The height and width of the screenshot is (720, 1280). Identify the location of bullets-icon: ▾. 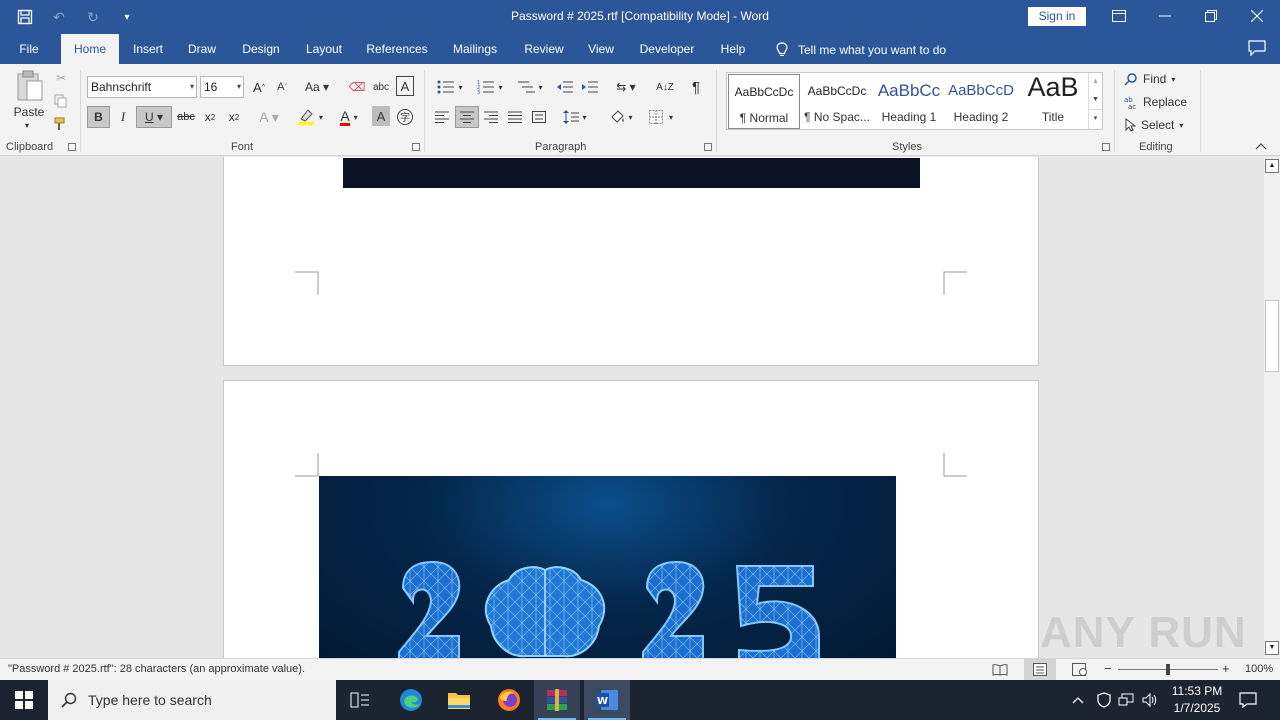
(450, 87).